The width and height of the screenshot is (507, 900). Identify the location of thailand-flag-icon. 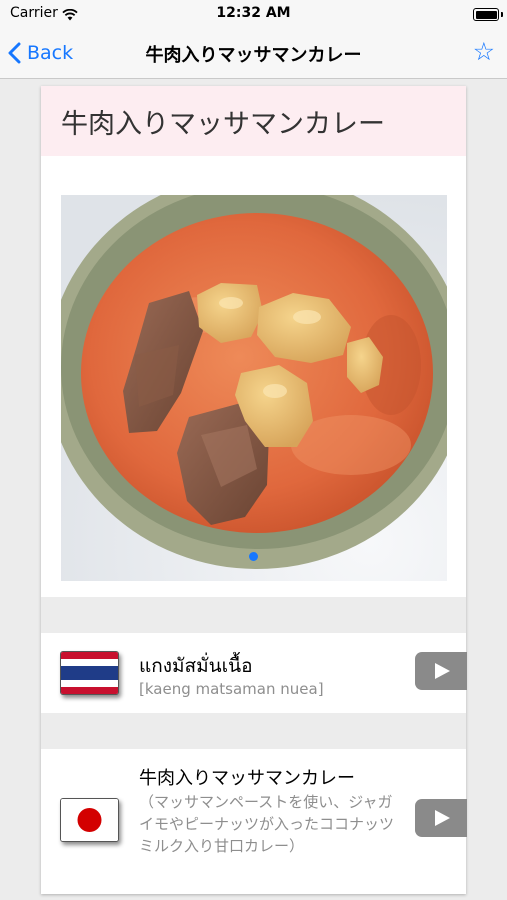
(89, 673).